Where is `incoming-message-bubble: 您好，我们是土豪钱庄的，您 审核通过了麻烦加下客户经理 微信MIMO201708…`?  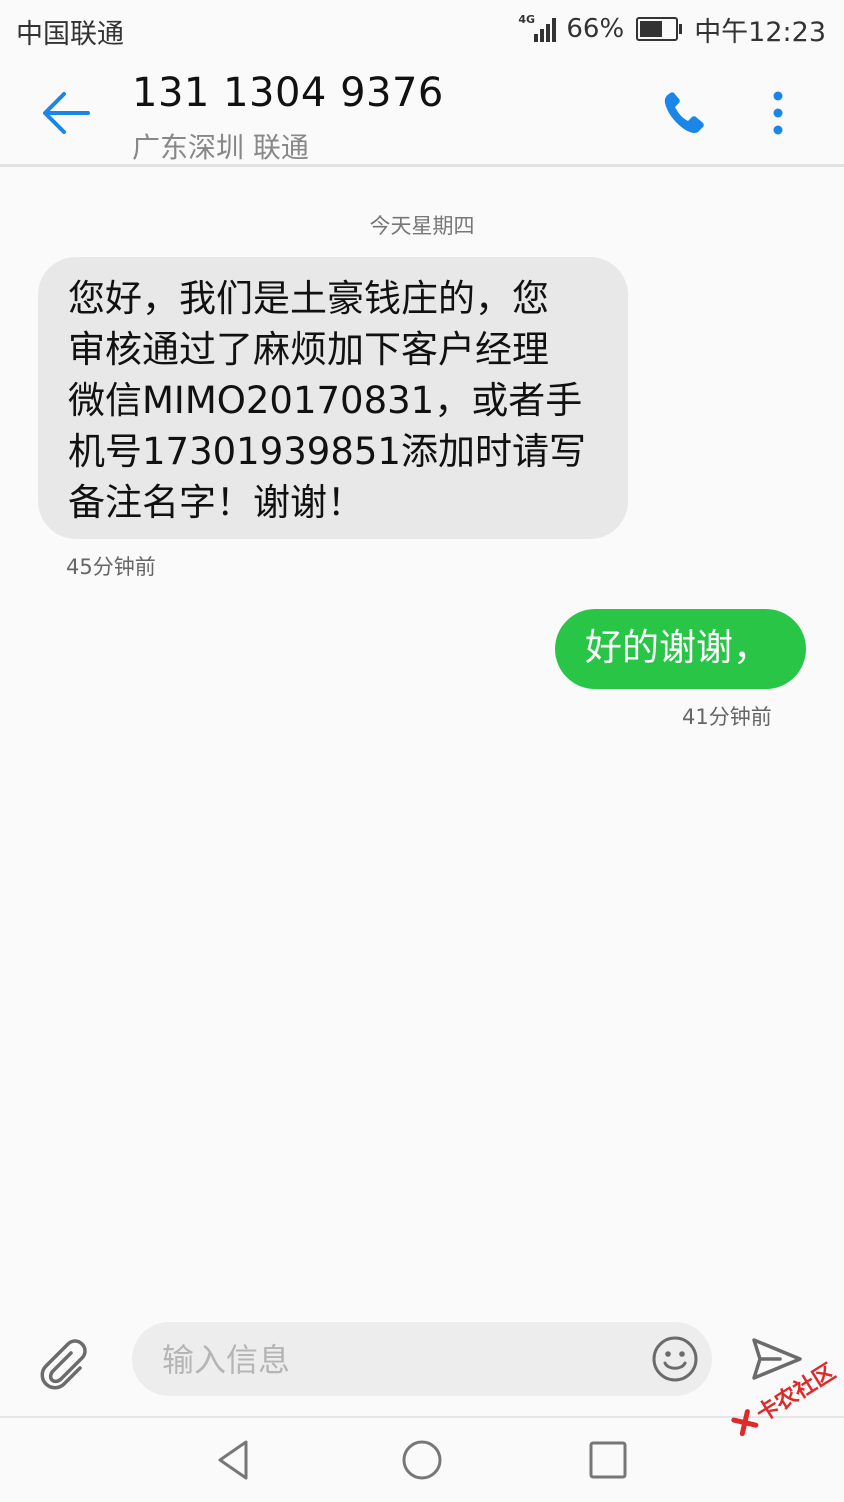
incoming-message-bubble: 您好，我们是土豪钱庄的，您 审核通过了麻烦加下客户经理 微信MIMO201708… is located at coordinates (333, 398).